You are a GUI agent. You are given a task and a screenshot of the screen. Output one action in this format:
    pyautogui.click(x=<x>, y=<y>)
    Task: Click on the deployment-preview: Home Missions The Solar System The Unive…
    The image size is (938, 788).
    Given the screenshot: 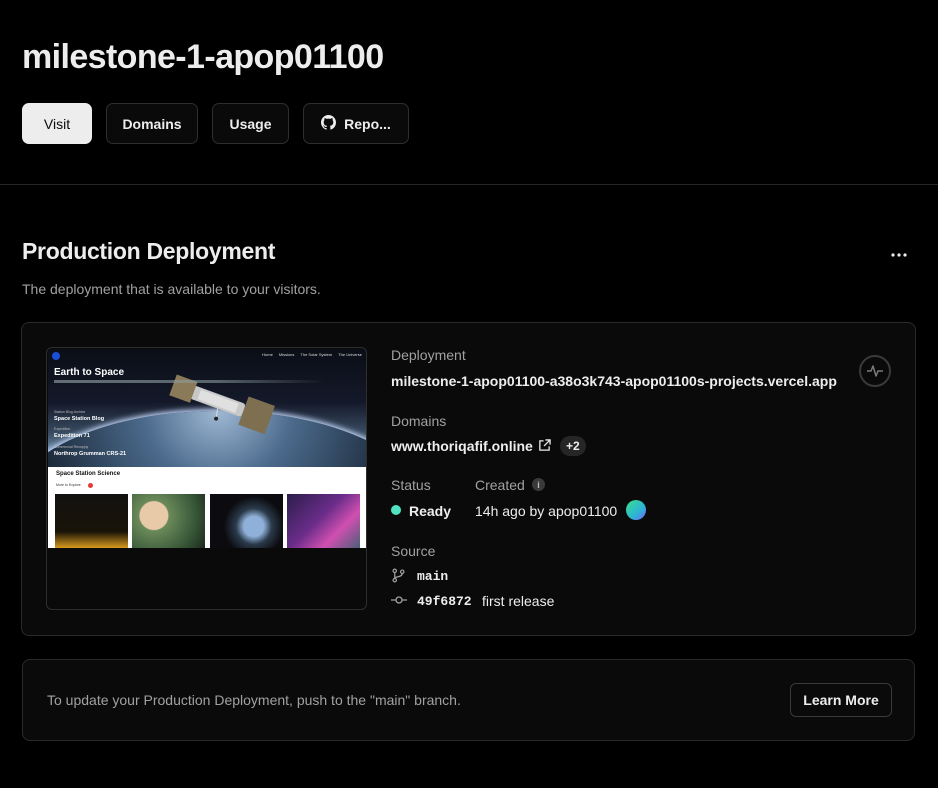 What is the action you would take?
    pyautogui.click(x=206, y=478)
    